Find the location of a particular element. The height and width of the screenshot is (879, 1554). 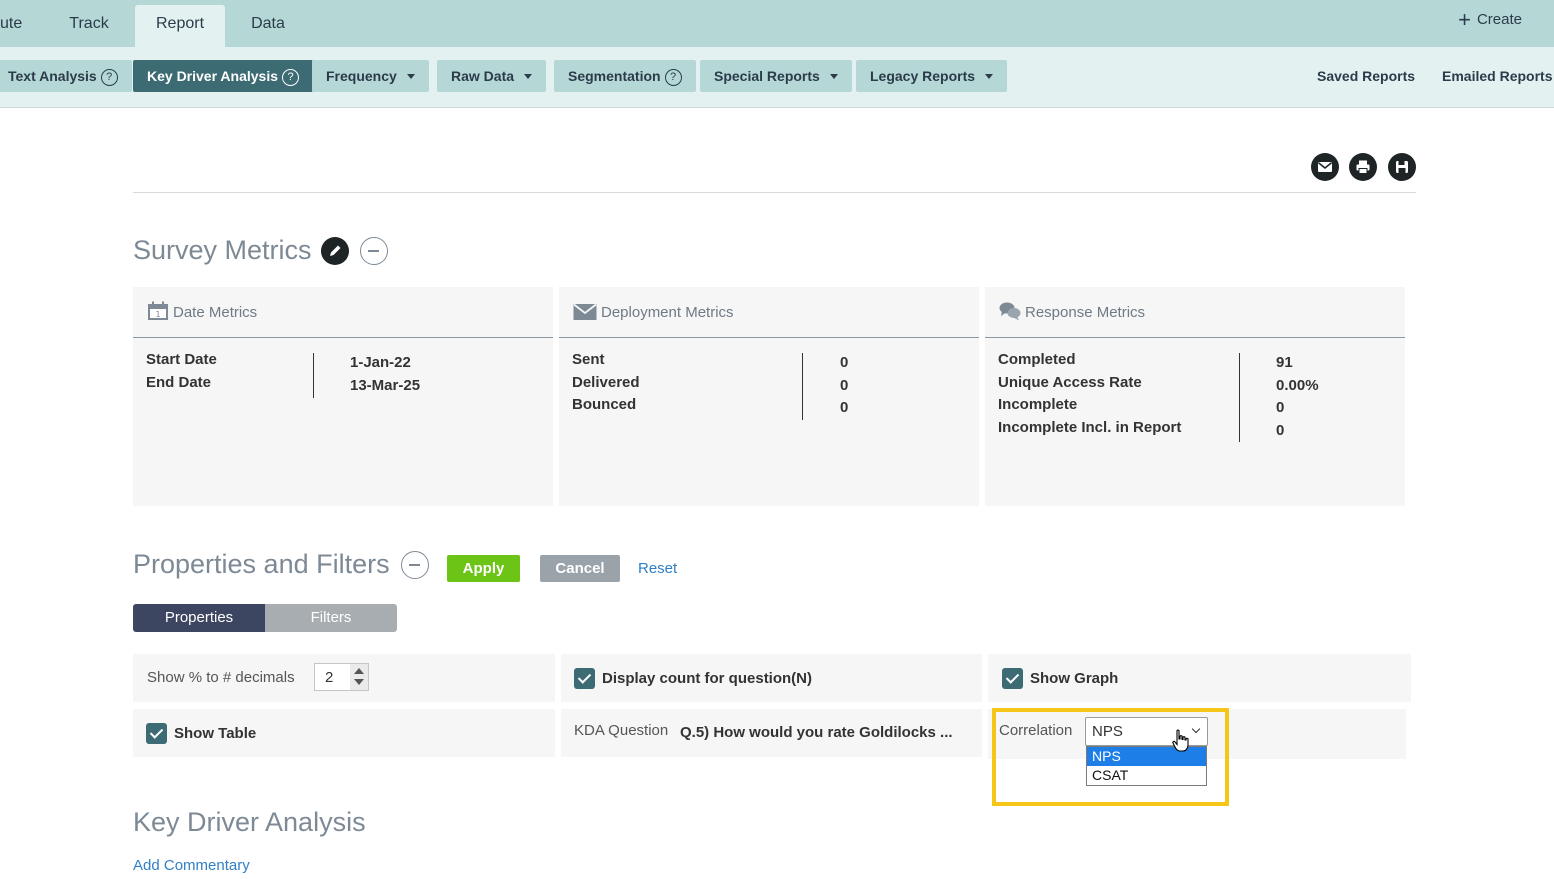

completed-label: Completed is located at coordinates (1037, 359).